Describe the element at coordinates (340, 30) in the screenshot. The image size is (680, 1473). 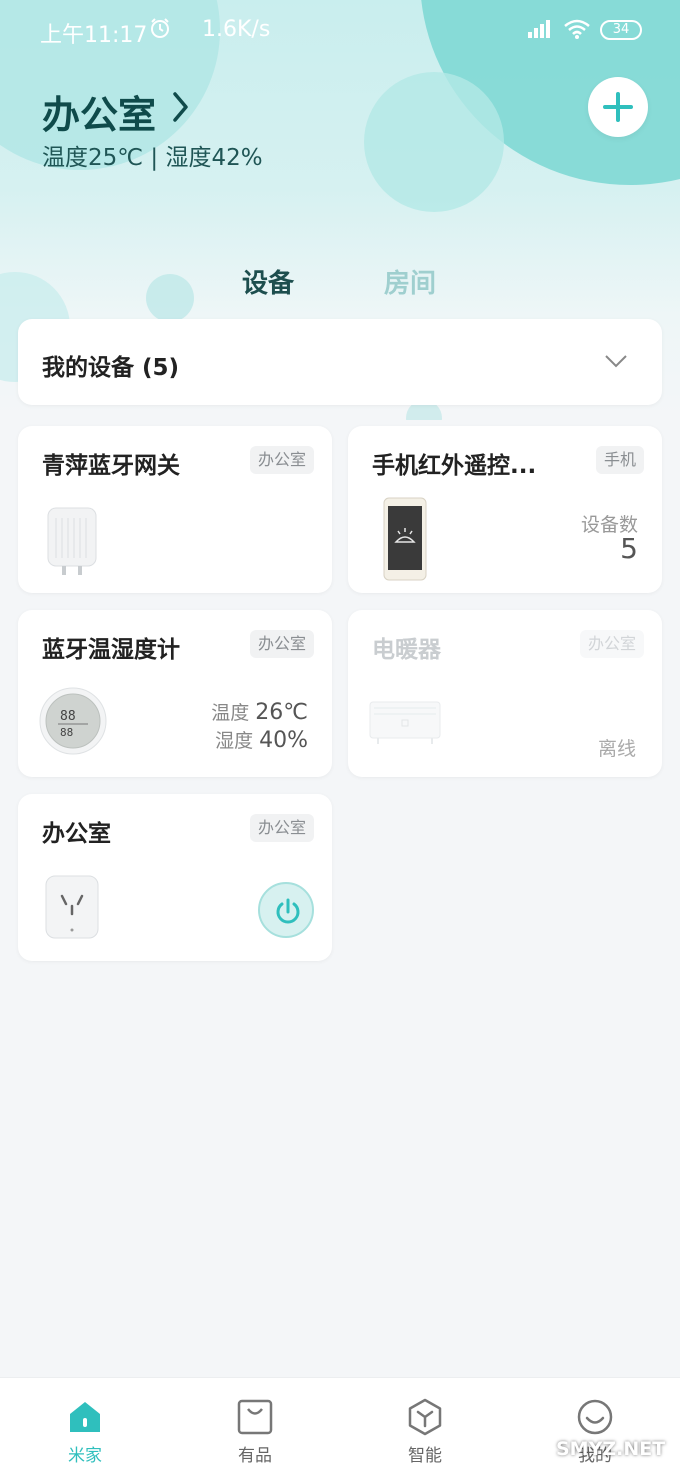
I see `status-bar: 上午11:17 1.6K/s 34` at that location.